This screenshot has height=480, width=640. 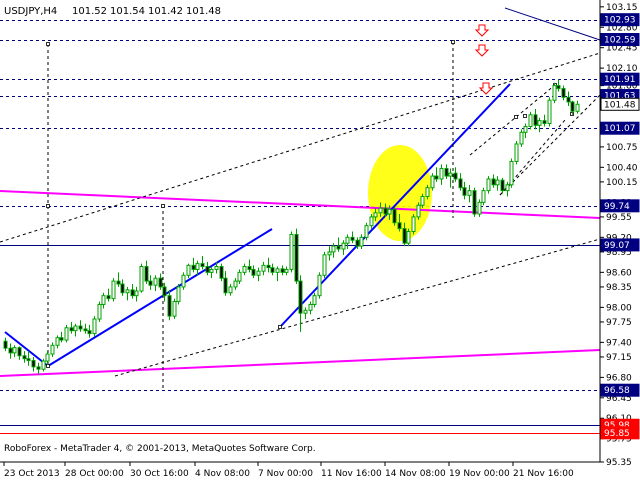 I want to click on down-arrow-icon, so click(x=486, y=88).